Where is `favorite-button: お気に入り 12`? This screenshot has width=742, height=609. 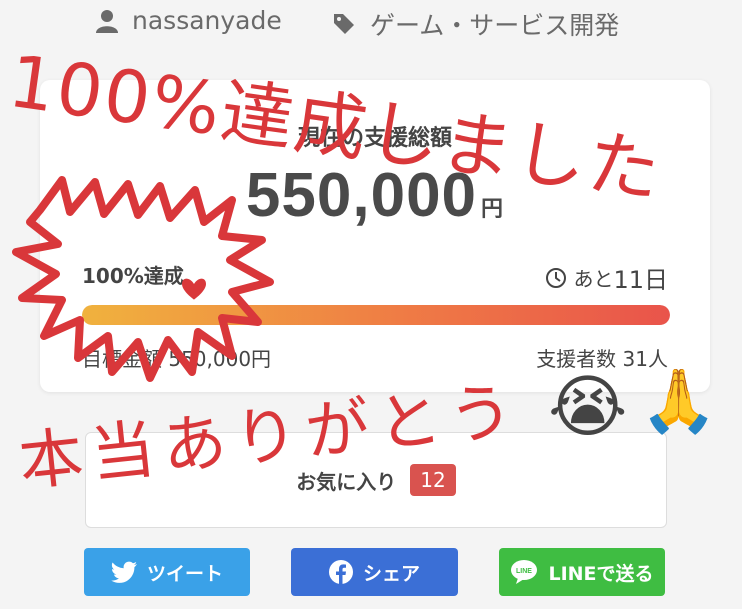 favorite-button: お気に入り 12 is located at coordinates (376, 480).